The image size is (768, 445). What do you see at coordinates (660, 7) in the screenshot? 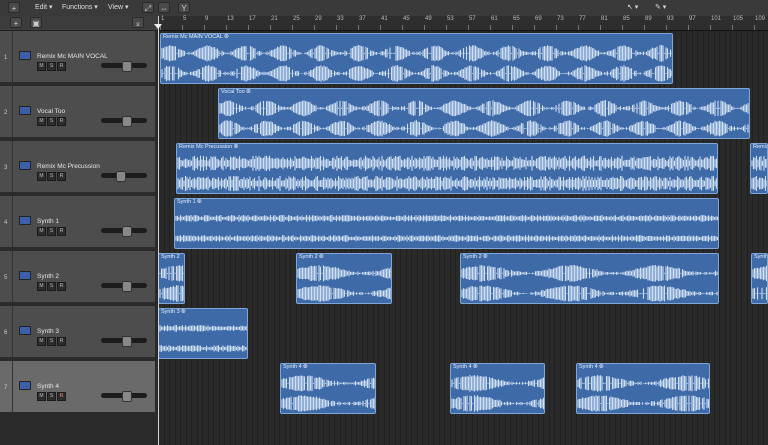
I see `pencil-tool-icon: ✎ ▾` at bounding box center [660, 7].